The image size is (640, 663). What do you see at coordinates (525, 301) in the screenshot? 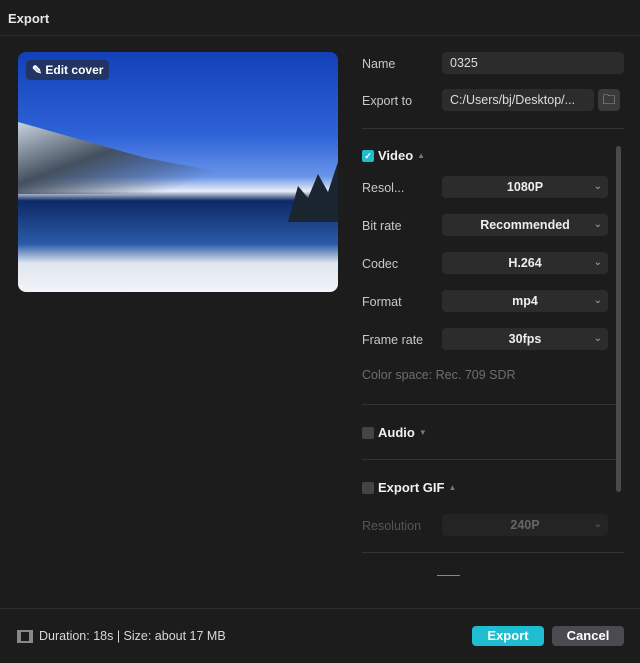
I see `format-select: mp4 ⌄` at bounding box center [525, 301].